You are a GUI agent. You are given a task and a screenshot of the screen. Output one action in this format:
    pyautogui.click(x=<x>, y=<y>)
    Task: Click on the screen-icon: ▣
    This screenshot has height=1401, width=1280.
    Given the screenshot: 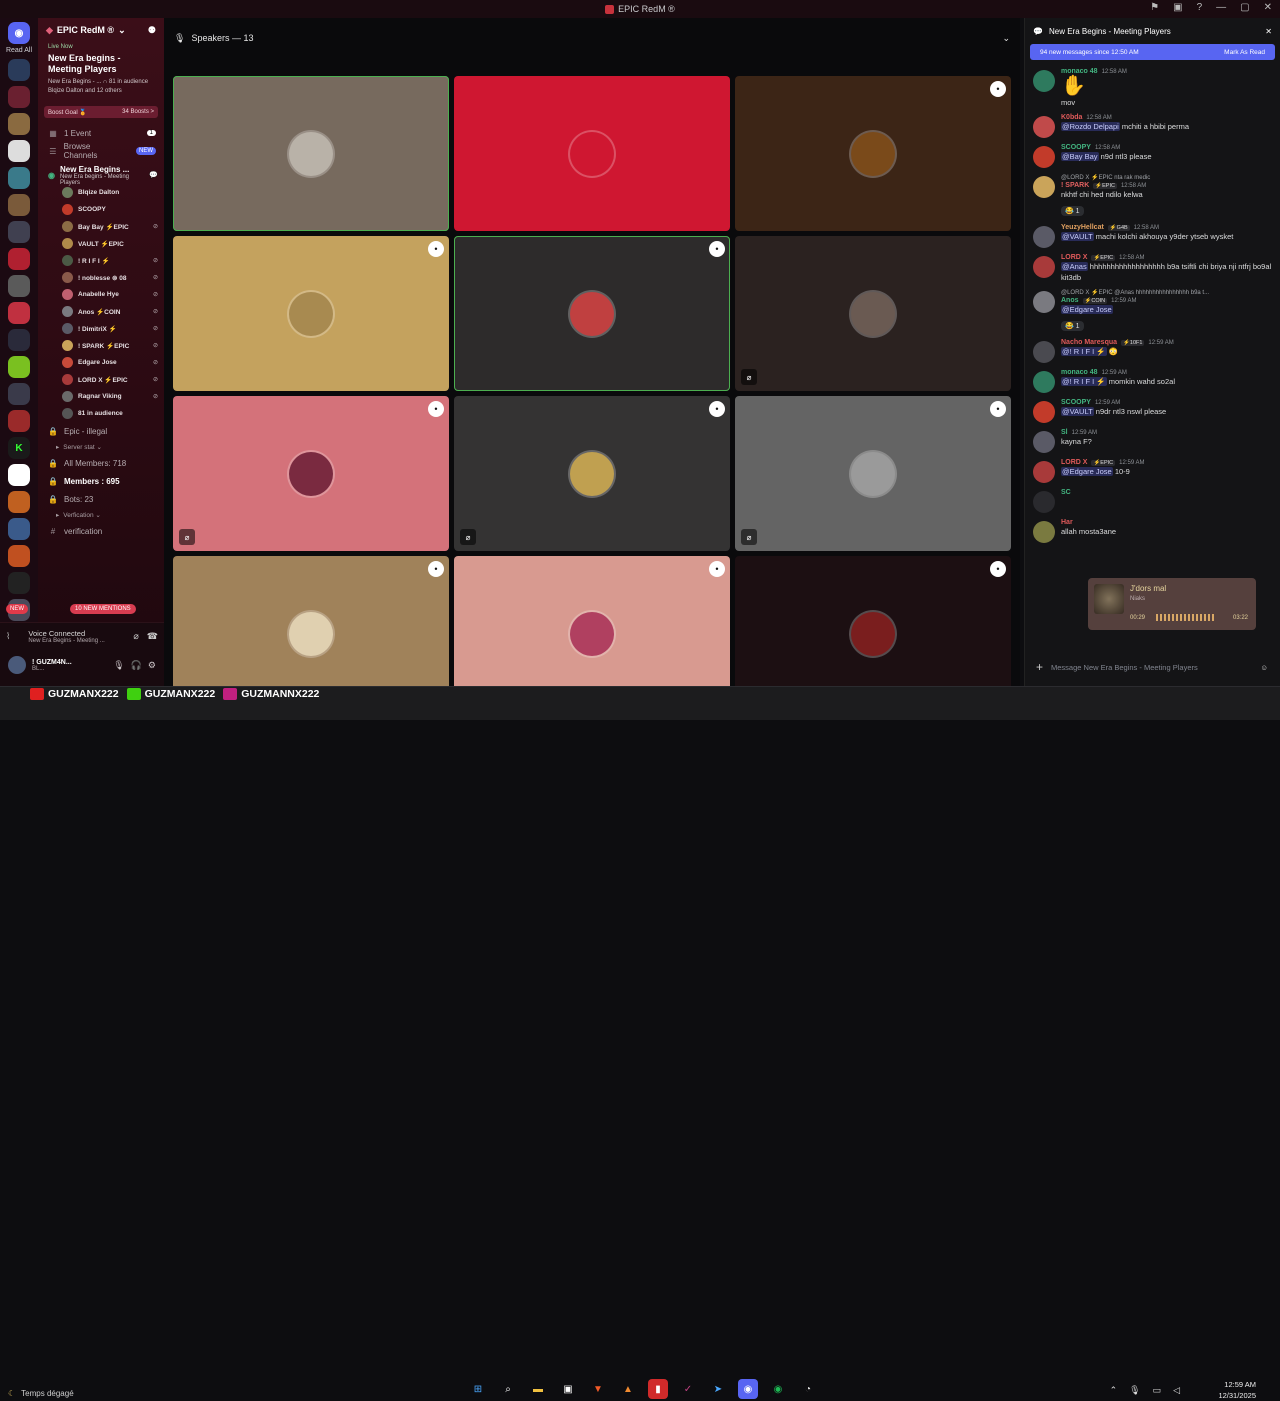 What is the action you would take?
    pyautogui.click(x=1177, y=7)
    